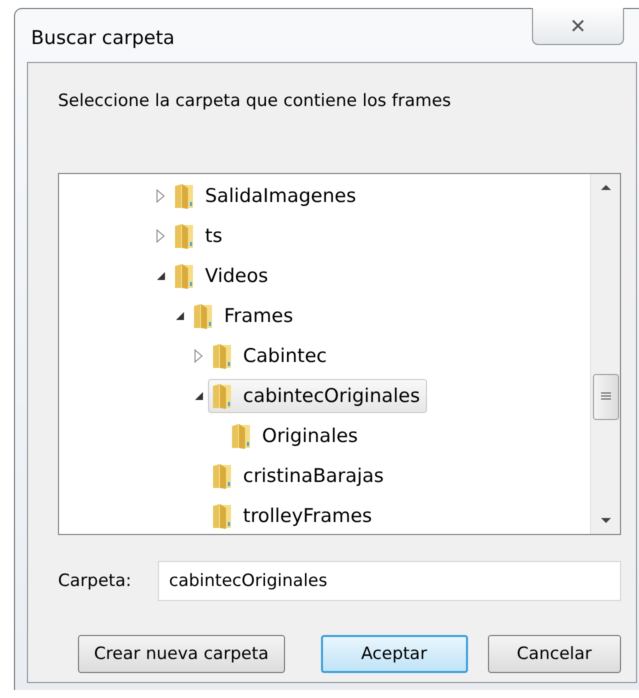  Describe the element at coordinates (296, 436) in the screenshot. I see `folder-item: Originales` at that location.